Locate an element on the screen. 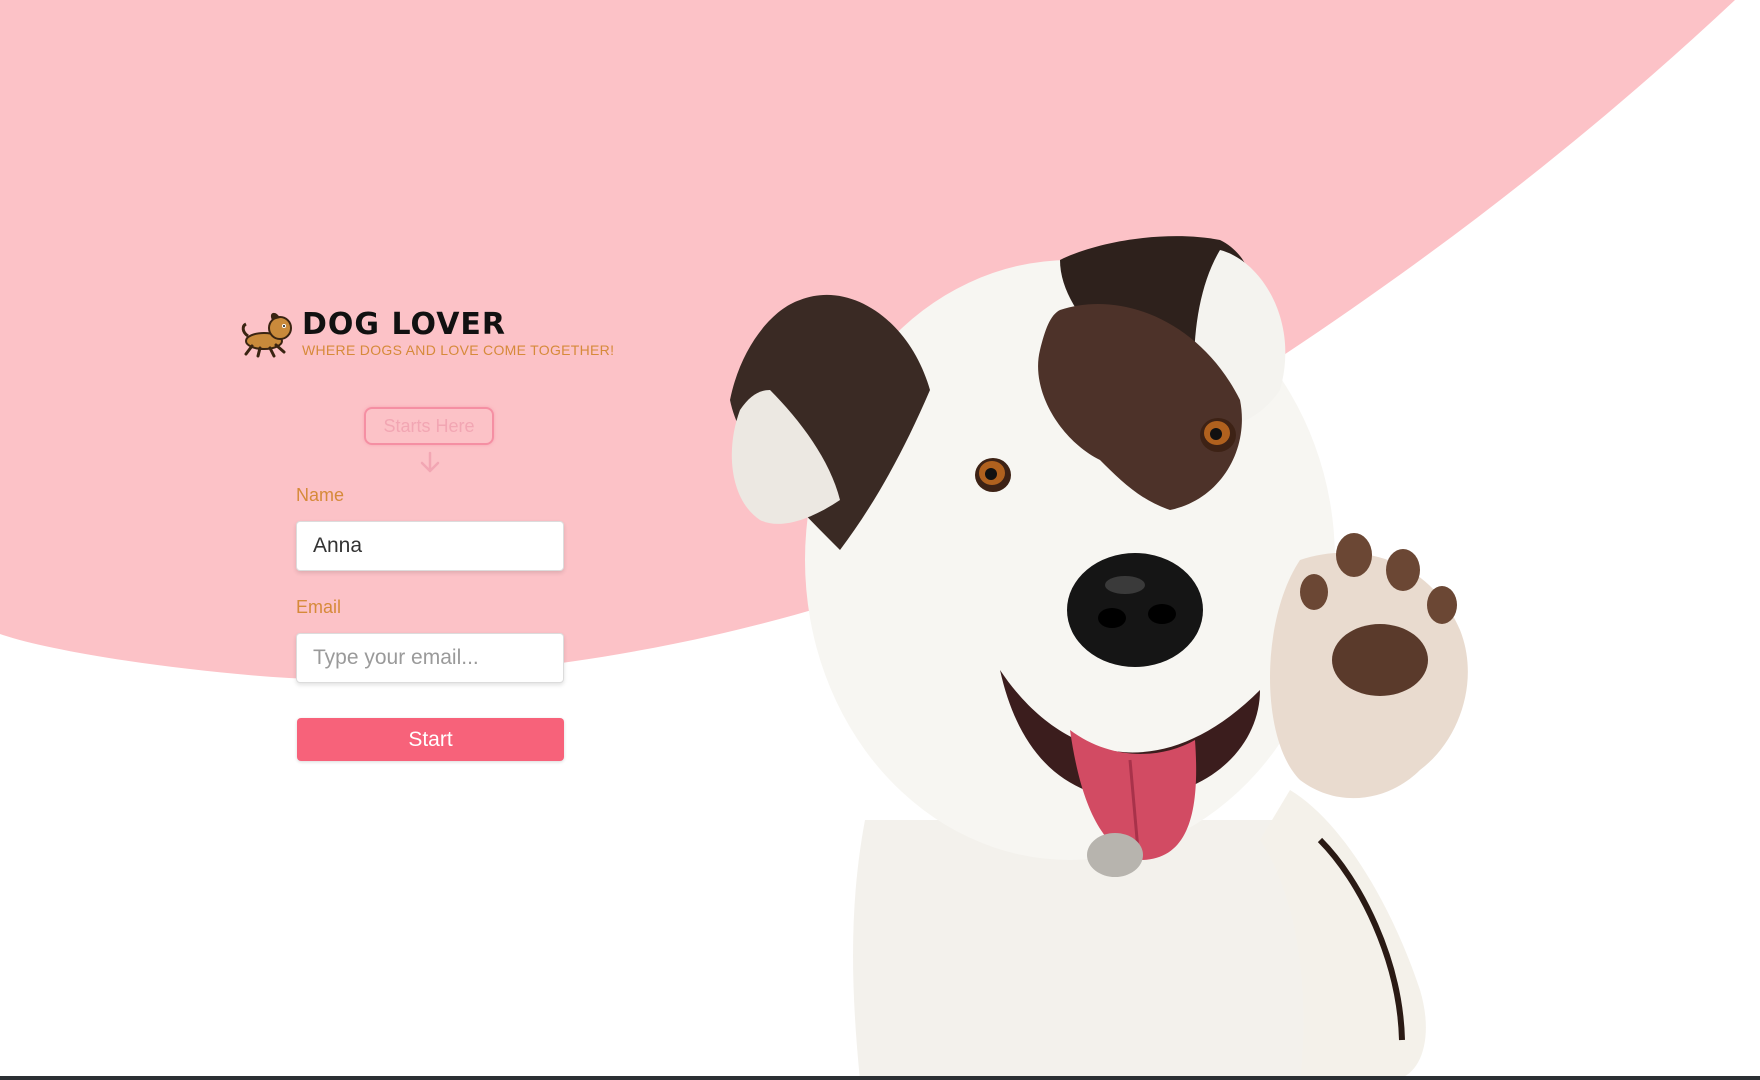  name-input is located at coordinates (430, 546).